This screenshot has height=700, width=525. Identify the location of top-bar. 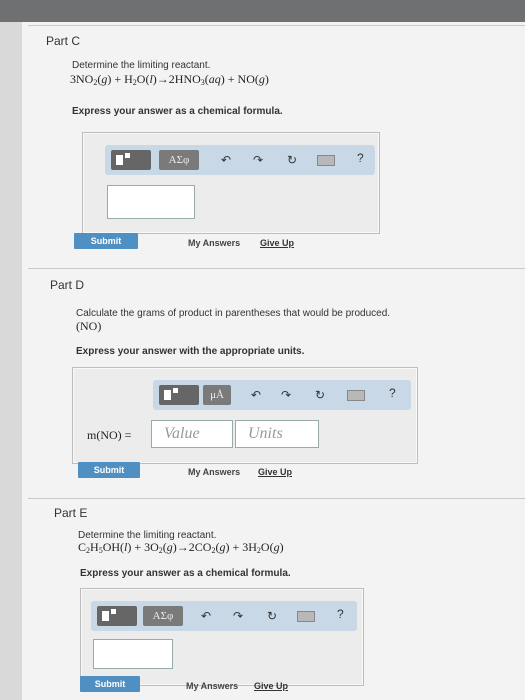
(262, 11).